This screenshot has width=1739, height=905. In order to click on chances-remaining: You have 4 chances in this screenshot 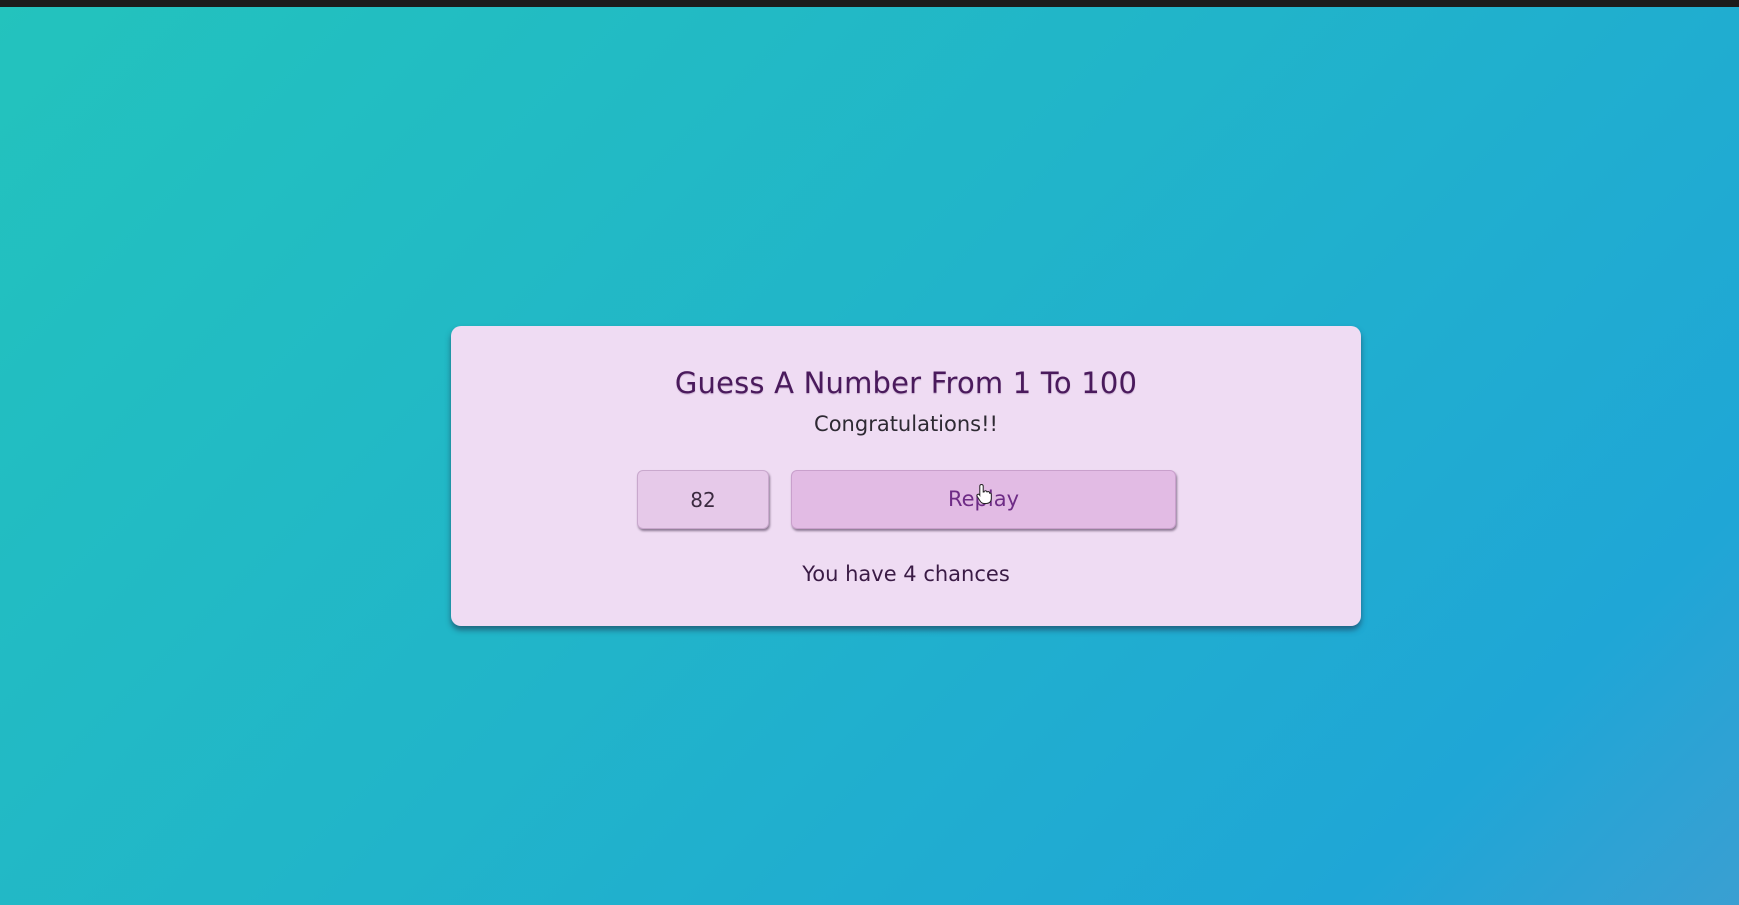, I will do `click(906, 574)`.